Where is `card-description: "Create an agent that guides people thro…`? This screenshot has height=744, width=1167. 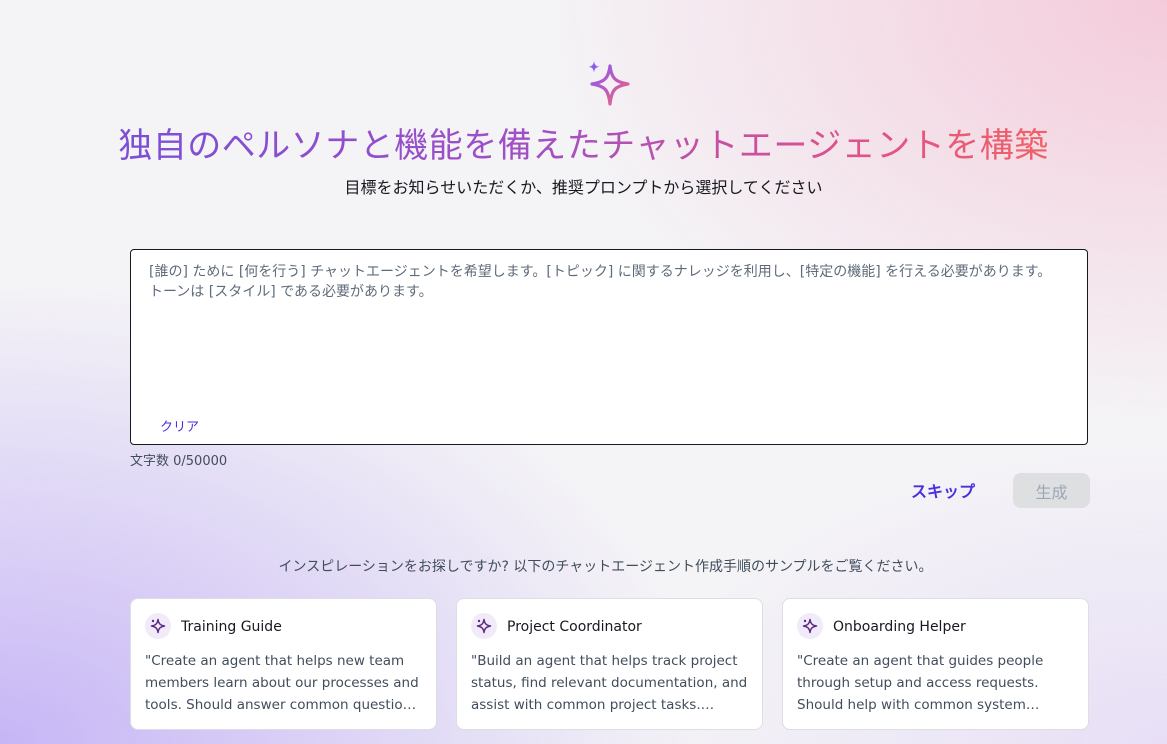 card-description: "Create an agent that guides people thro… is located at coordinates (920, 683).